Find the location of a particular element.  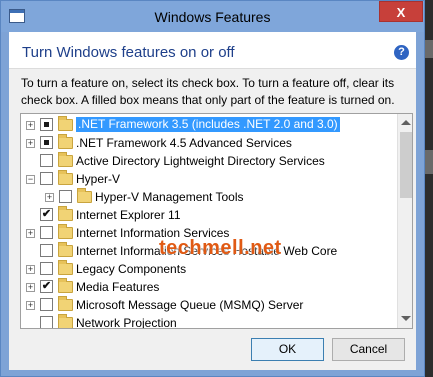

feature-row: − Hyper-V is located at coordinates (209, 179).